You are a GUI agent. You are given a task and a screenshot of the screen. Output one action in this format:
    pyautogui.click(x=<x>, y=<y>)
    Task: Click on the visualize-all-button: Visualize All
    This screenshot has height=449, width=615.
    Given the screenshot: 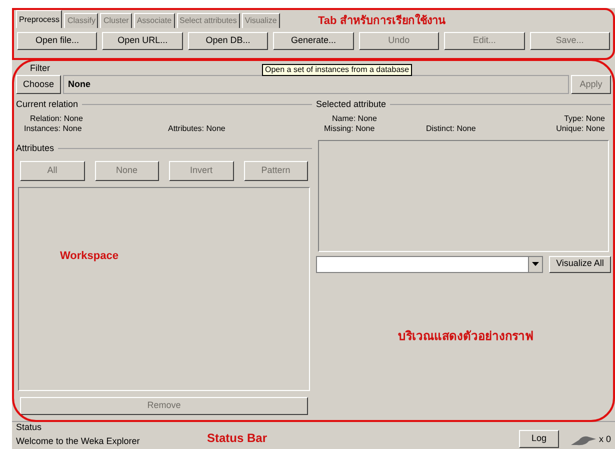 What is the action you would take?
    pyautogui.click(x=580, y=264)
    